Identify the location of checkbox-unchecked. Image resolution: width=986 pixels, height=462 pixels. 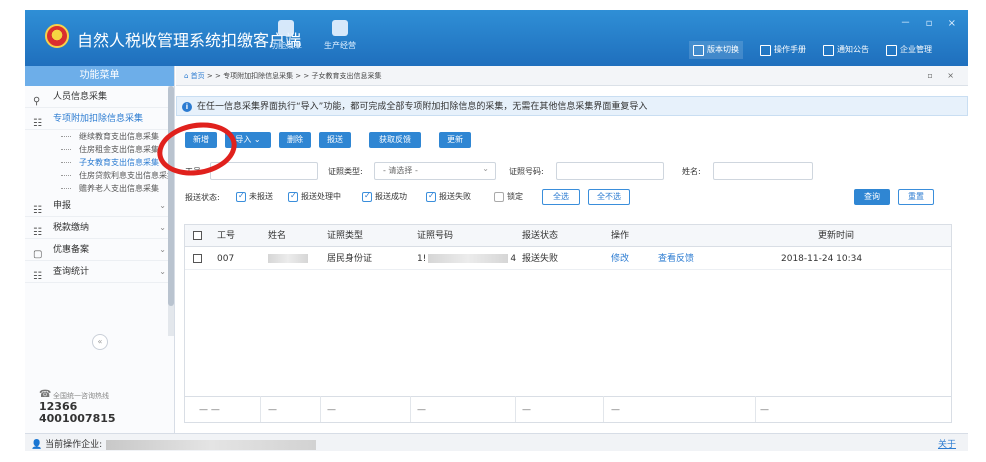
(499, 196).